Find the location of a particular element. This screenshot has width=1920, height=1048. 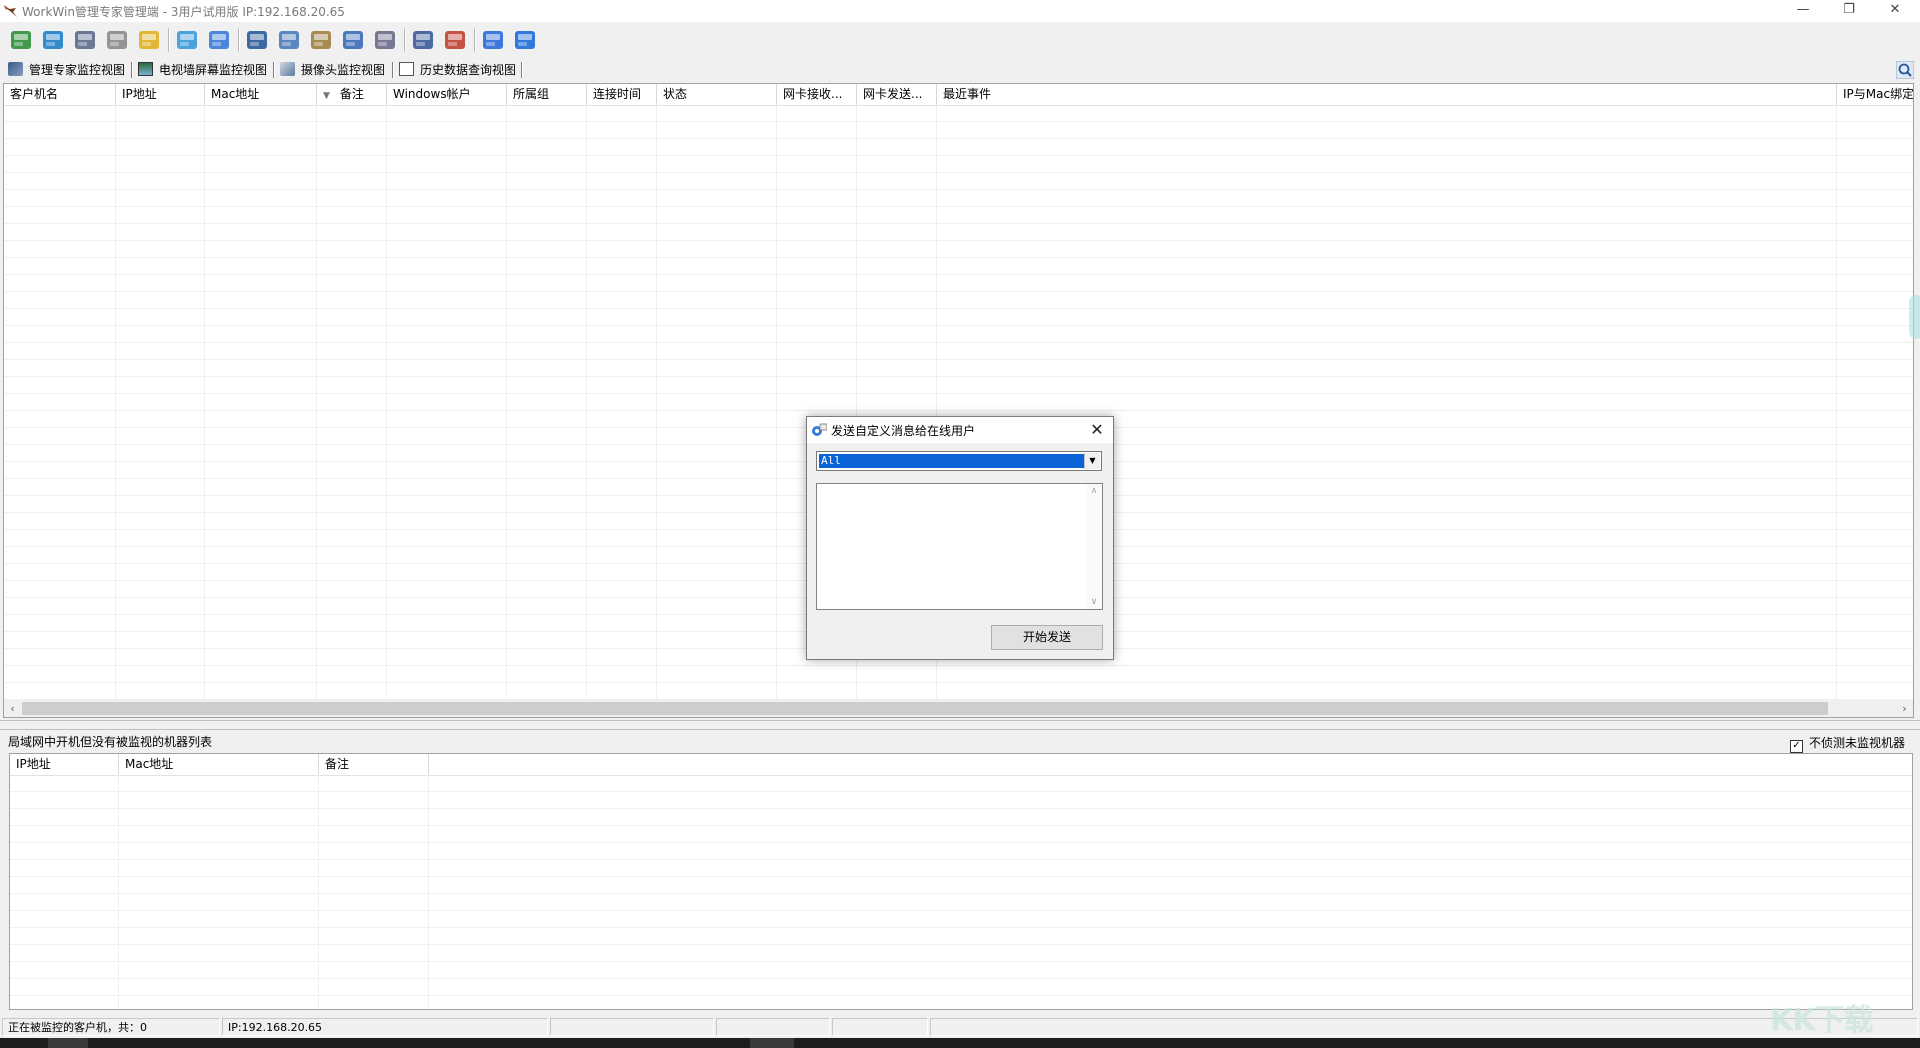

window-title: WorkWin管理专家管理端 - 3用户试用版 IP:192.168.20.65 is located at coordinates (183, 11).